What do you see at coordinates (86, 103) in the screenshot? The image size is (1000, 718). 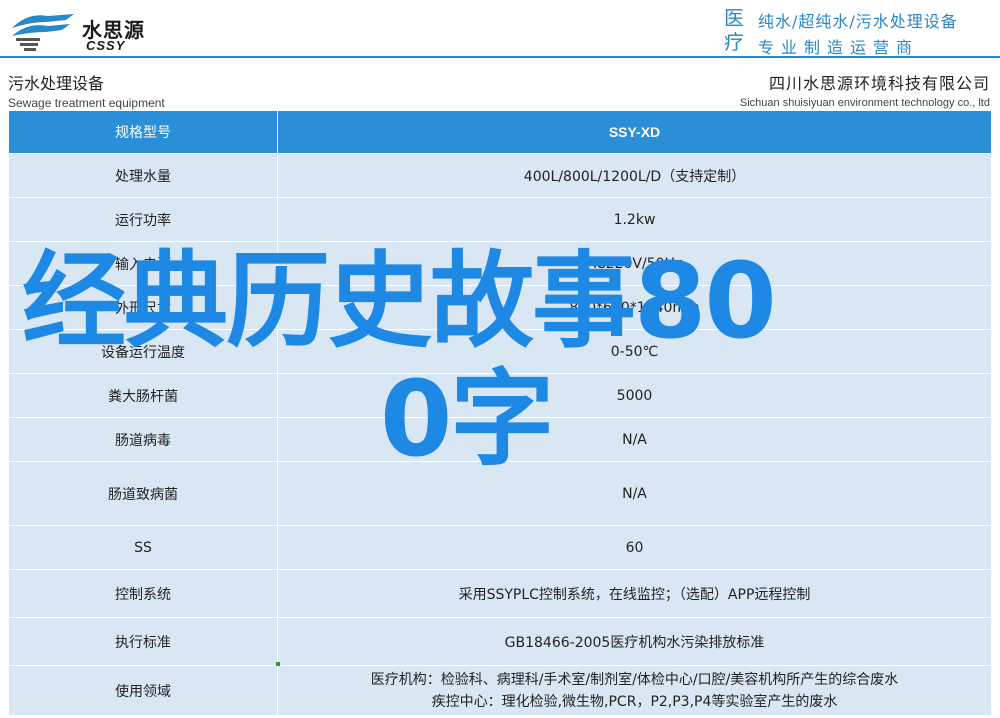 I see `category-title-en: Sewage treatment equipment` at bounding box center [86, 103].